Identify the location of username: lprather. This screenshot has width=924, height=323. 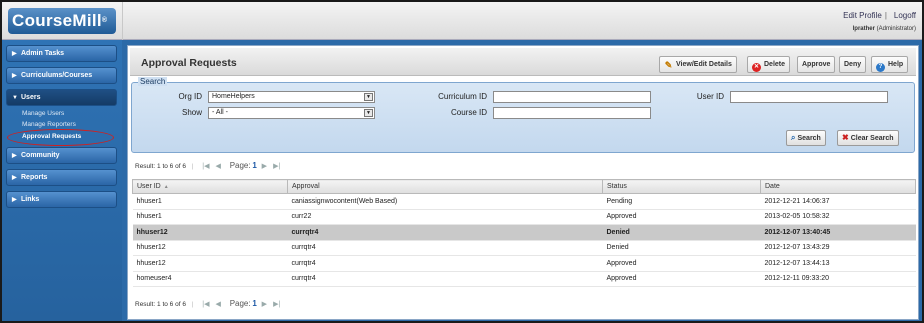
(863, 29).